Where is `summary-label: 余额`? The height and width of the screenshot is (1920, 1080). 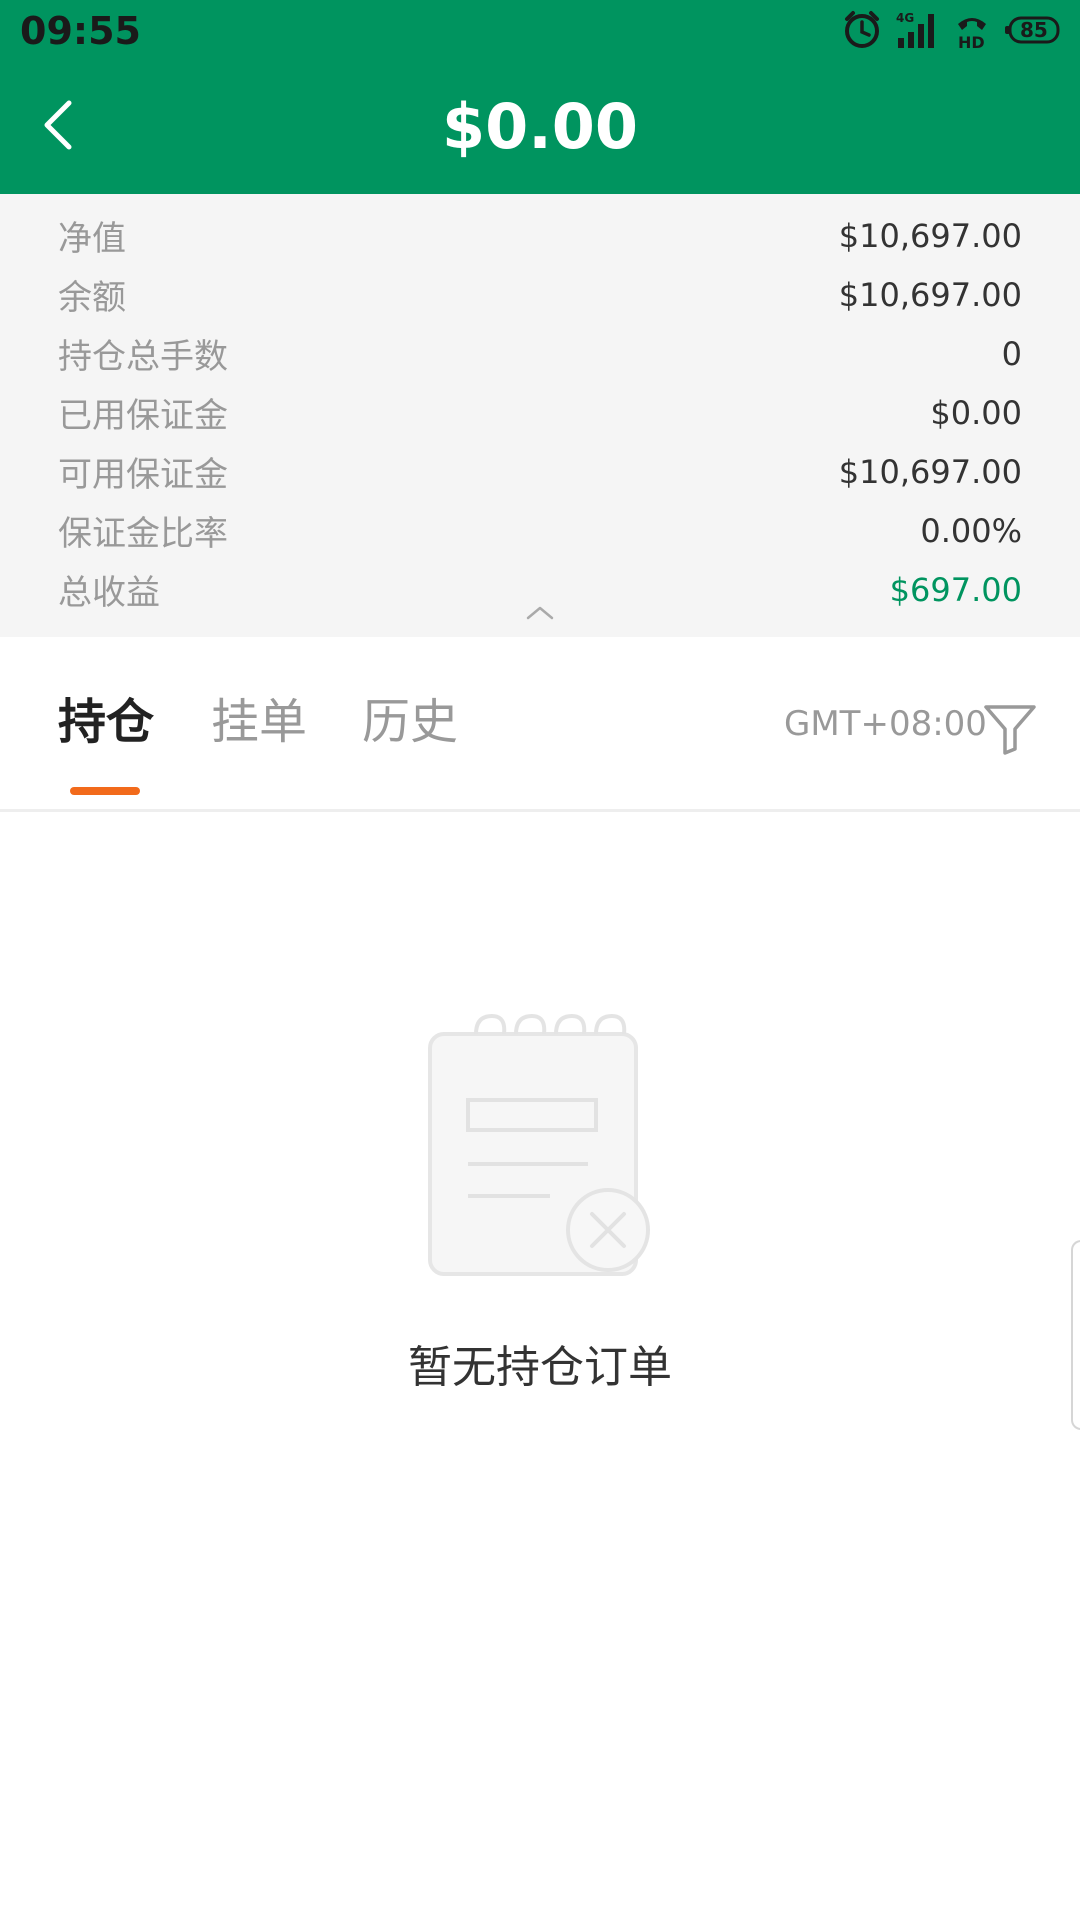
summary-label: 余额 is located at coordinates (92, 298).